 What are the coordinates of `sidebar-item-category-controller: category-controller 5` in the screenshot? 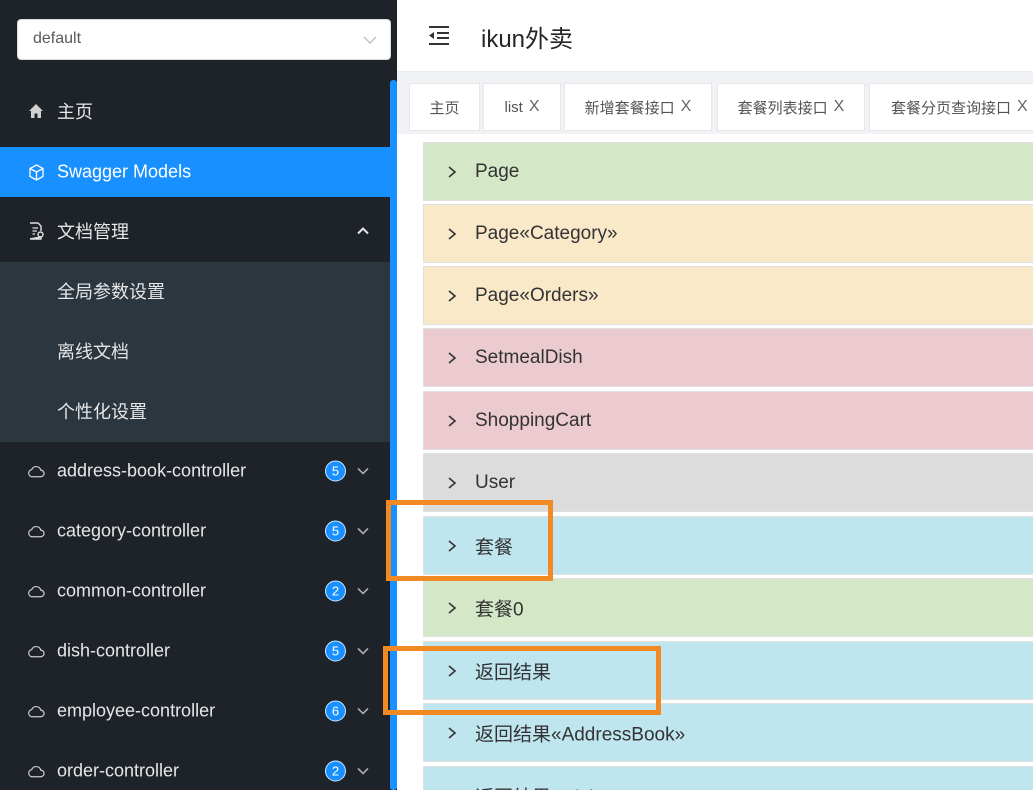 It's located at (195, 531).